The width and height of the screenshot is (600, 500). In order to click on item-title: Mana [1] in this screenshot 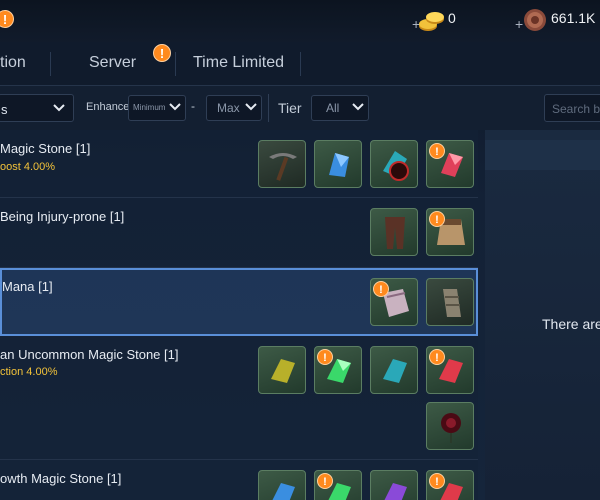, I will do `click(27, 286)`.